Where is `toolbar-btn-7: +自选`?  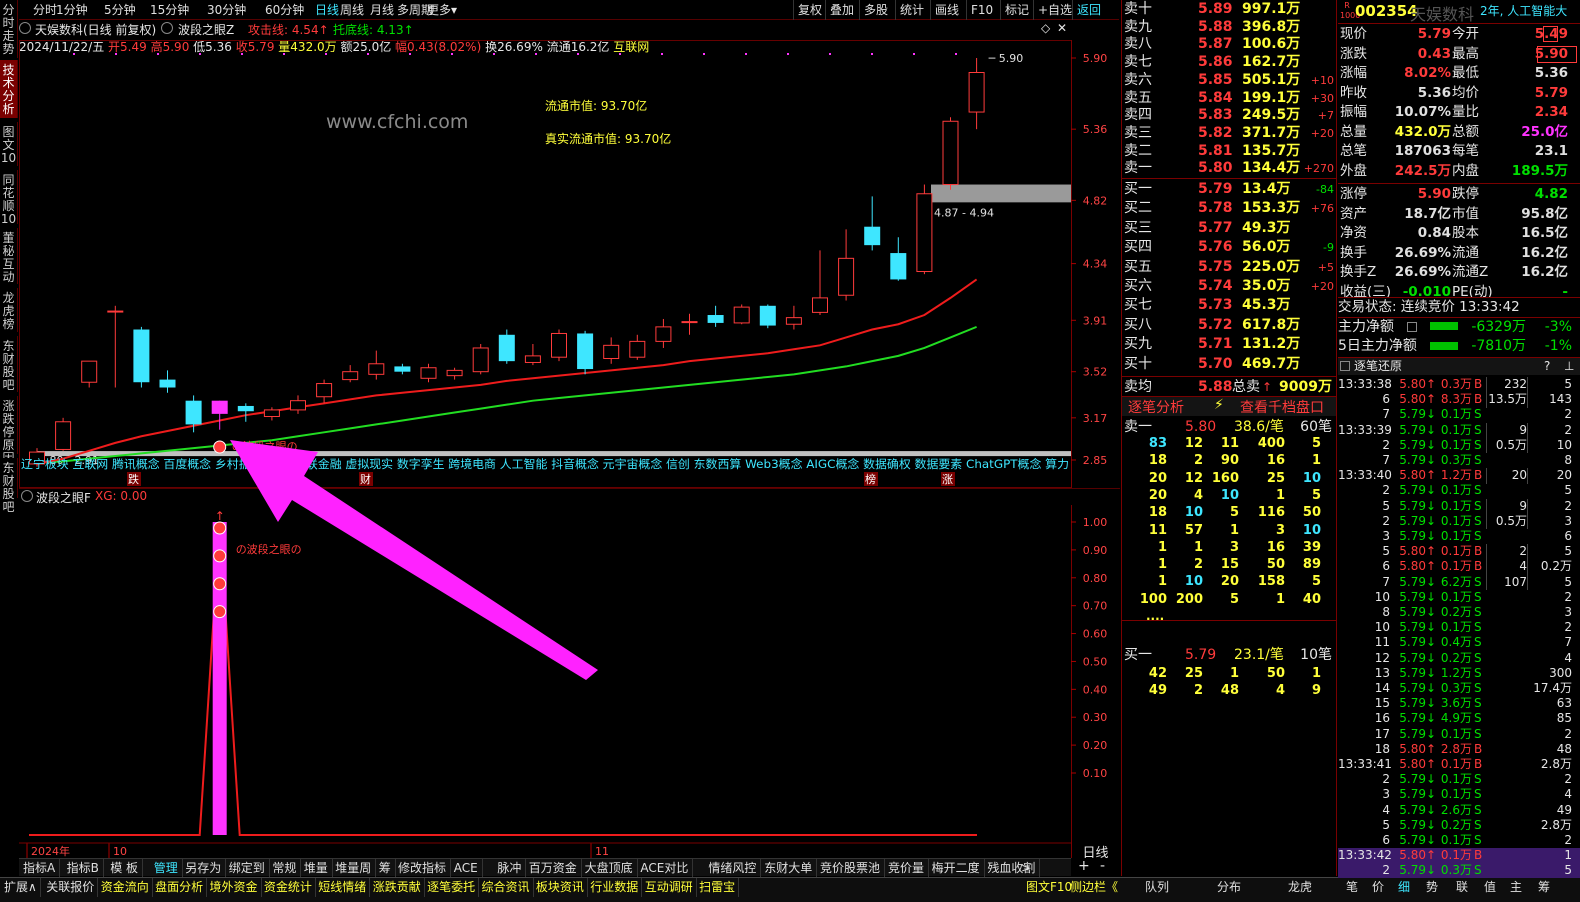
toolbar-btn-7: +自选 is located at coordinates (1052, 10).